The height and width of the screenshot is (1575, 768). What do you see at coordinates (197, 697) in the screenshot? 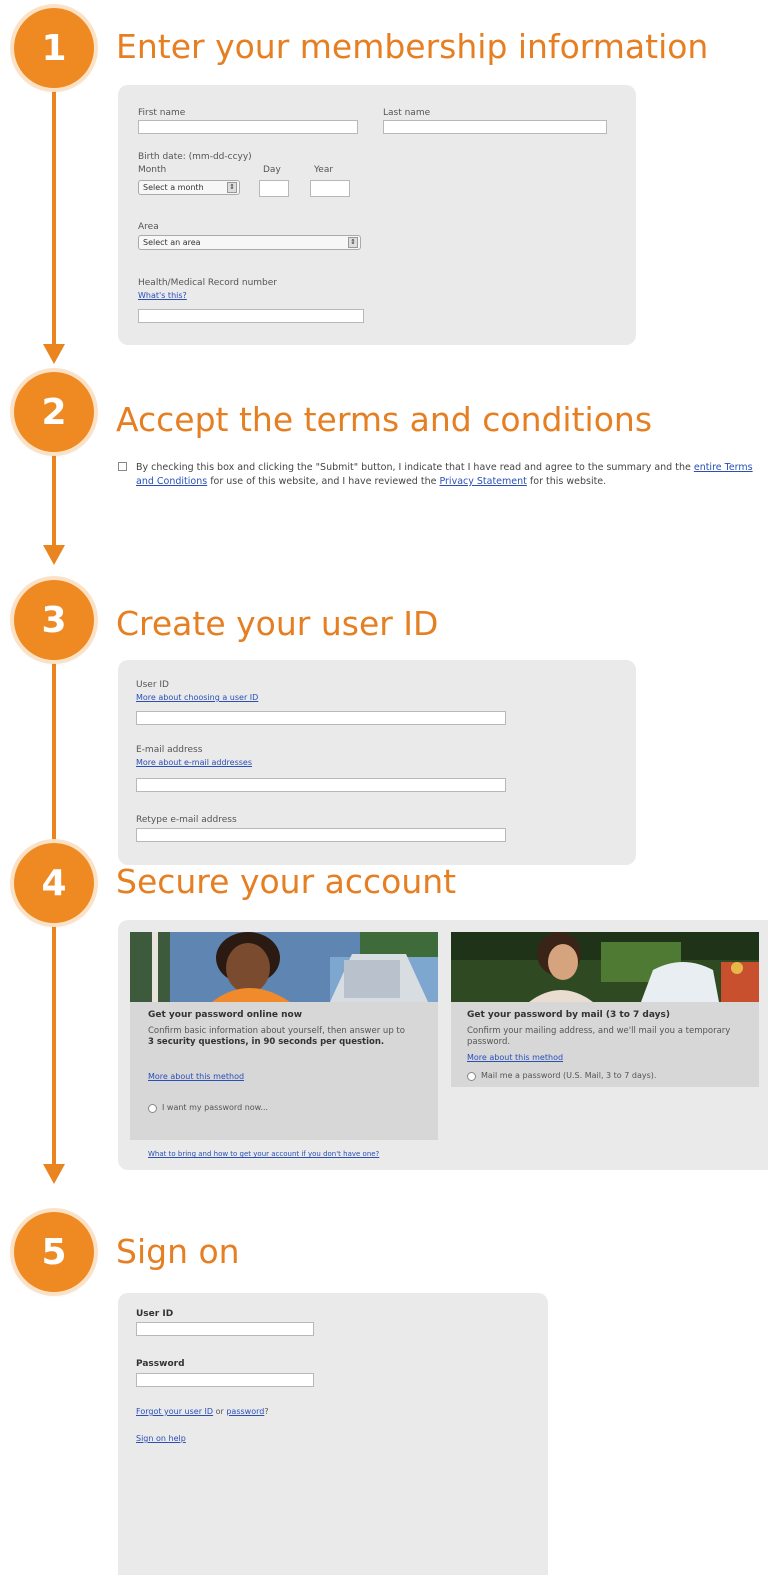
I see `user-id-help-link: More about choosing a user ID` at bounding box center [197, 697].